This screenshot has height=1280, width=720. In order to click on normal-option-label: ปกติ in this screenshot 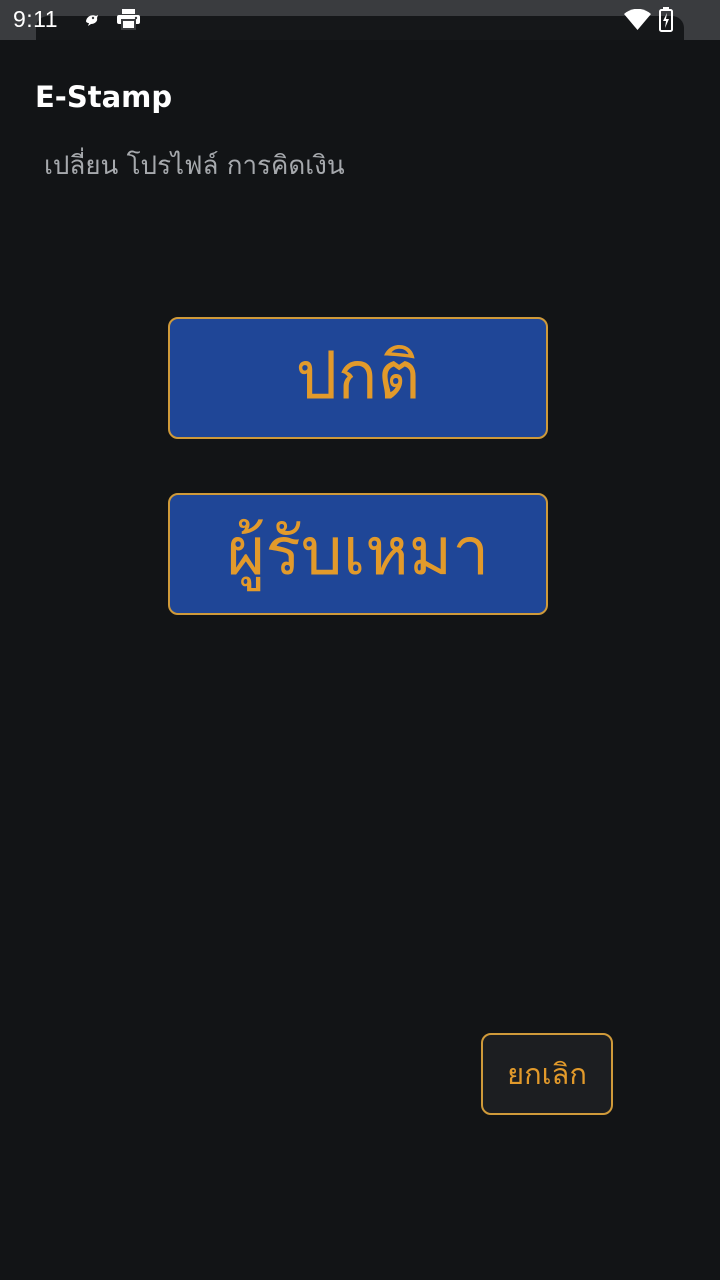, I will do `click(358, 375)`.